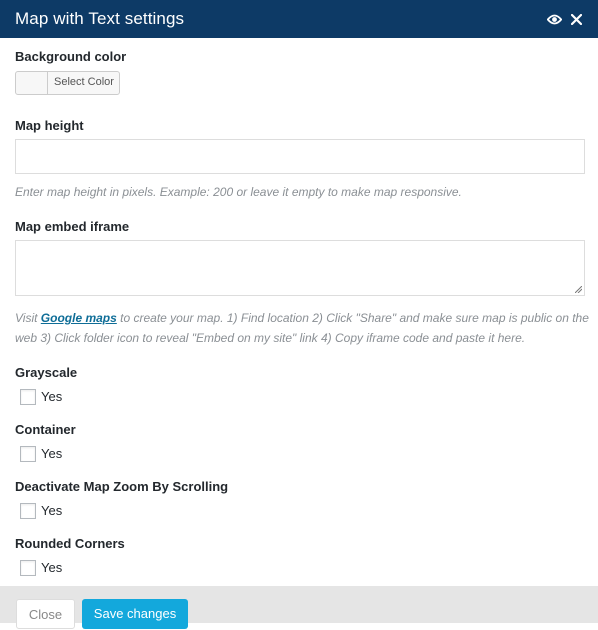  I want to click on color-swatch, so click(32, 83).